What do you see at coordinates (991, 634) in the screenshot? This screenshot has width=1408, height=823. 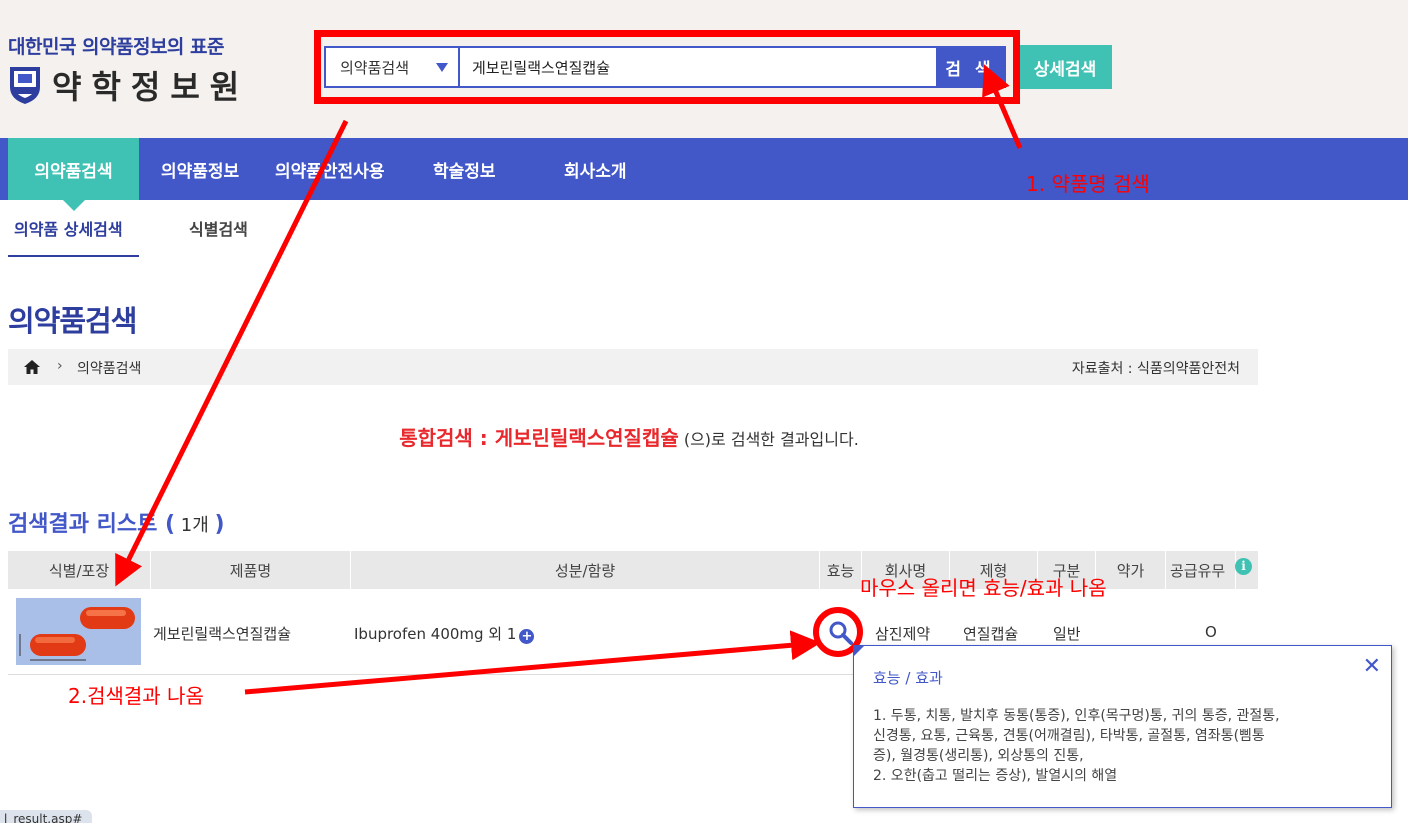 I see `form-cell: 연질캡슐` at bounding box center [991, 634].